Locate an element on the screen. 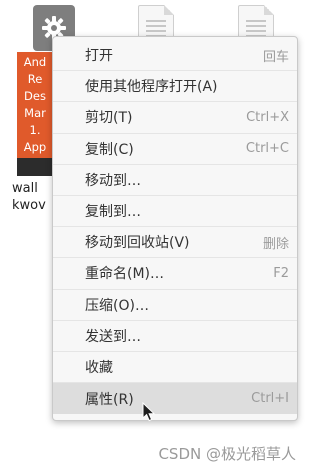 Image resolution: width=320 pixels, height=475 pixels. menu-item-shortcut: Ctrl+X is located at coordinates (267, 117).